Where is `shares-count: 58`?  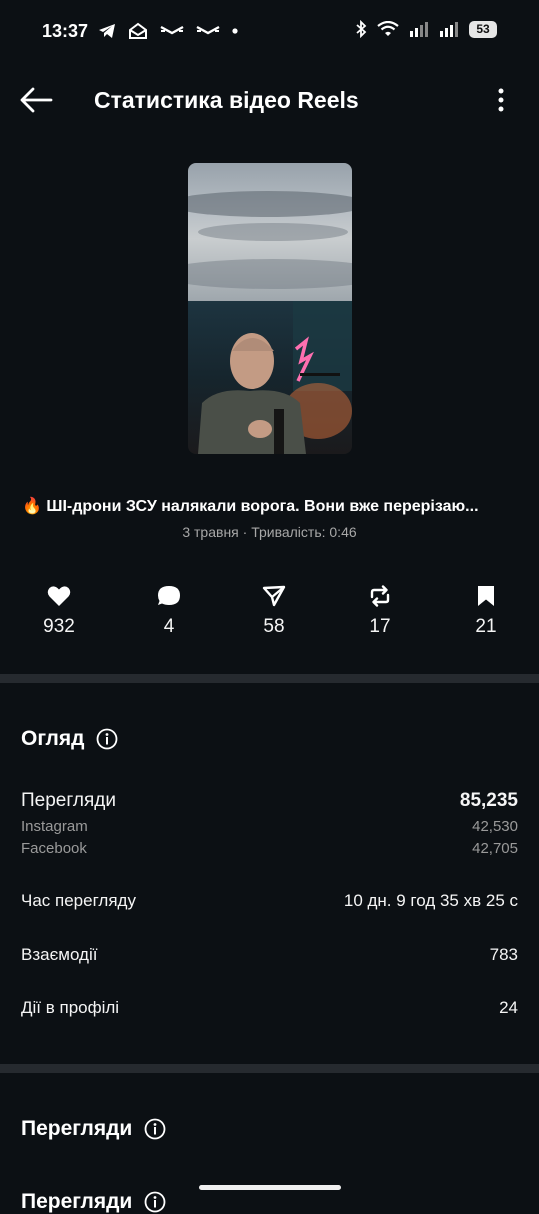
shares-count: 58 is located at coordinates (274, 626).